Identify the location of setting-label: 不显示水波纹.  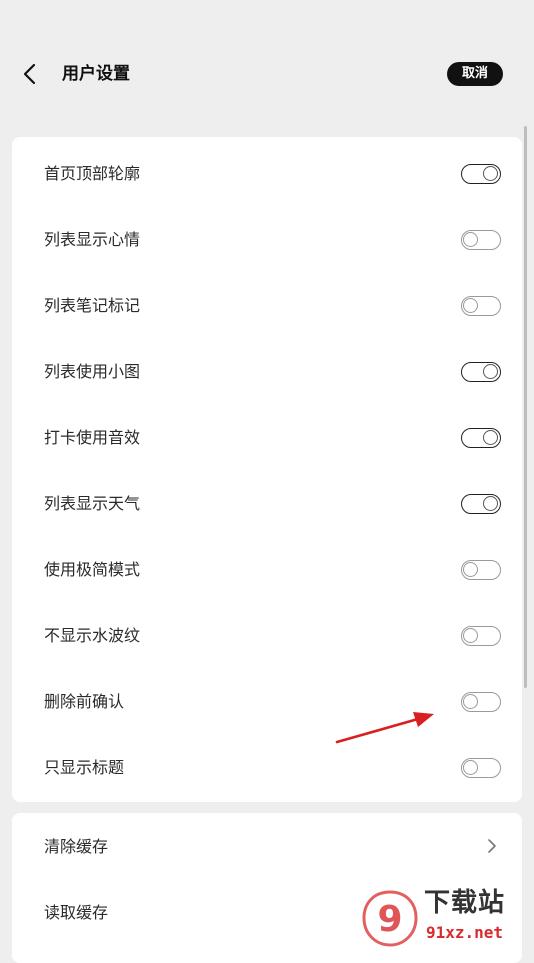
(92, 635).